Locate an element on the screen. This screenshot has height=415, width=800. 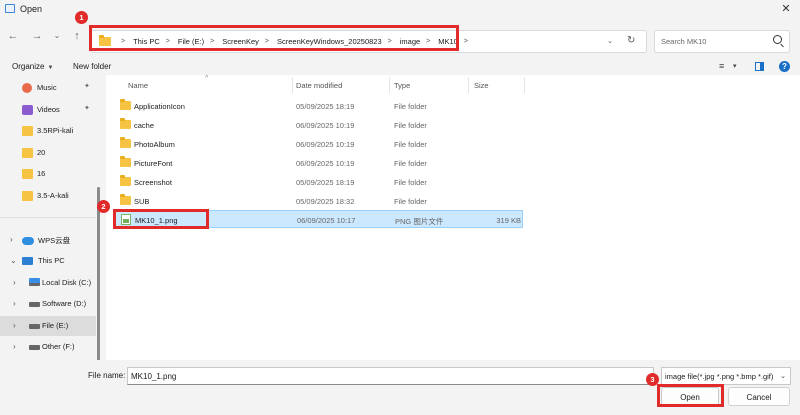
chevron-down-icon: ▼ is located at coordinates (50, 68).